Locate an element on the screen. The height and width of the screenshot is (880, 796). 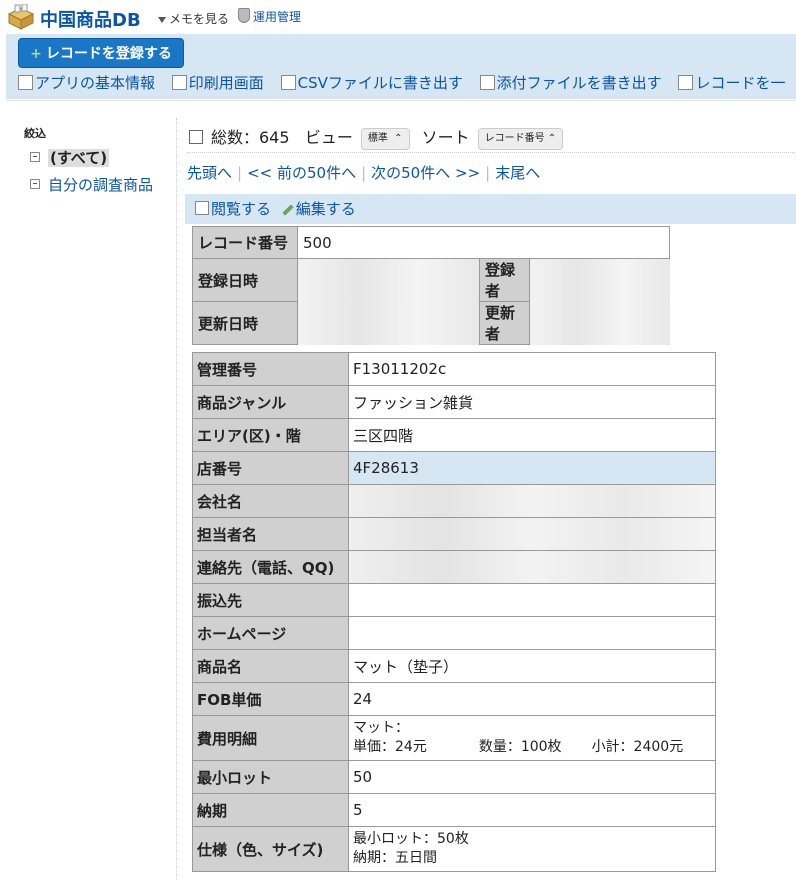
field-row: 最小ロット 50 is located at coordinates (454, 777).